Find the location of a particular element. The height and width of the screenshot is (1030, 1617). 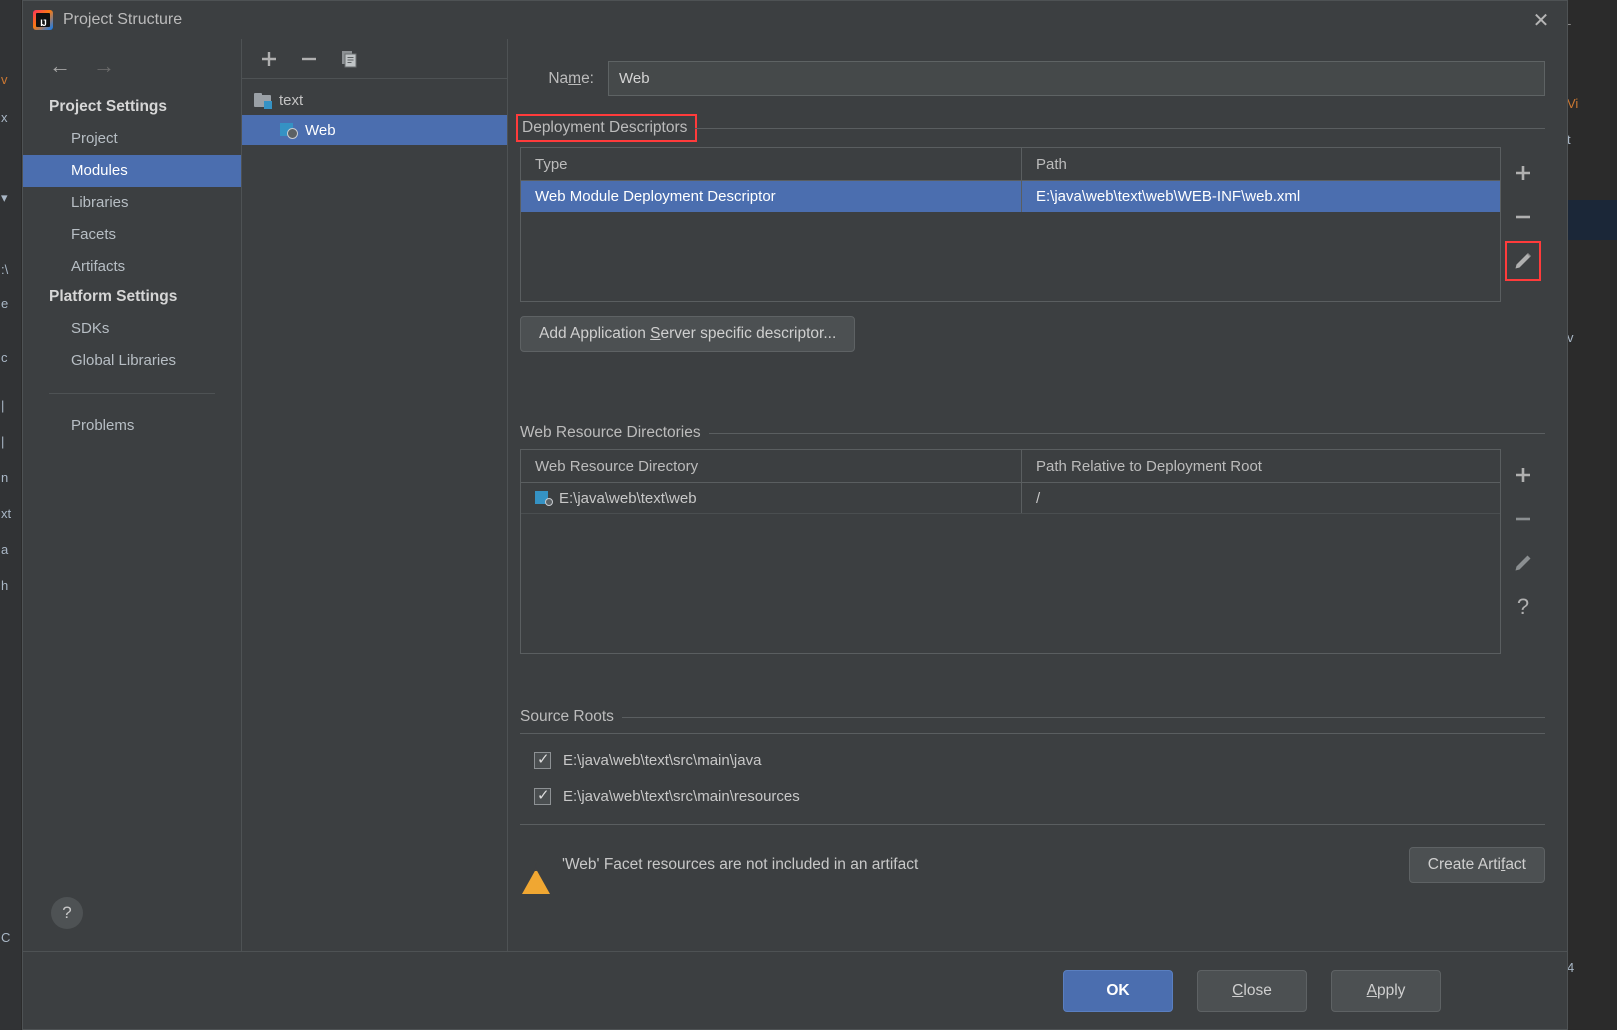

help-icon: ? is located at coordinates (67, 913).